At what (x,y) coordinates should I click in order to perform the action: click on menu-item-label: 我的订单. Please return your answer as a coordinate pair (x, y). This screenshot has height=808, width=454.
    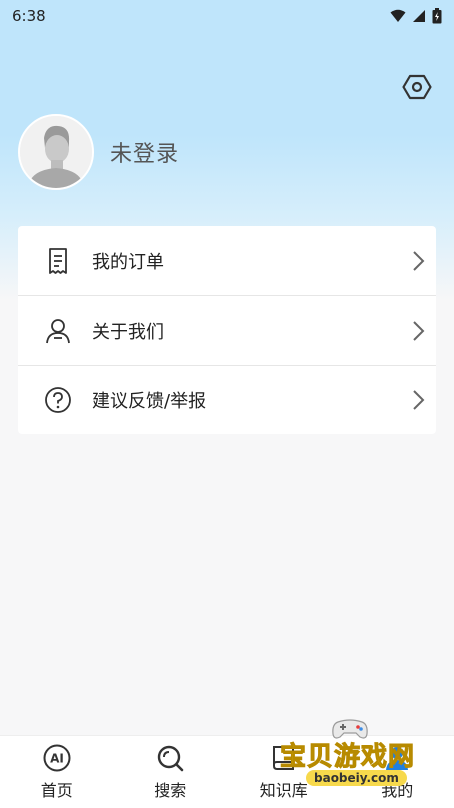
    Looking at the image, I should click on (128, 261).